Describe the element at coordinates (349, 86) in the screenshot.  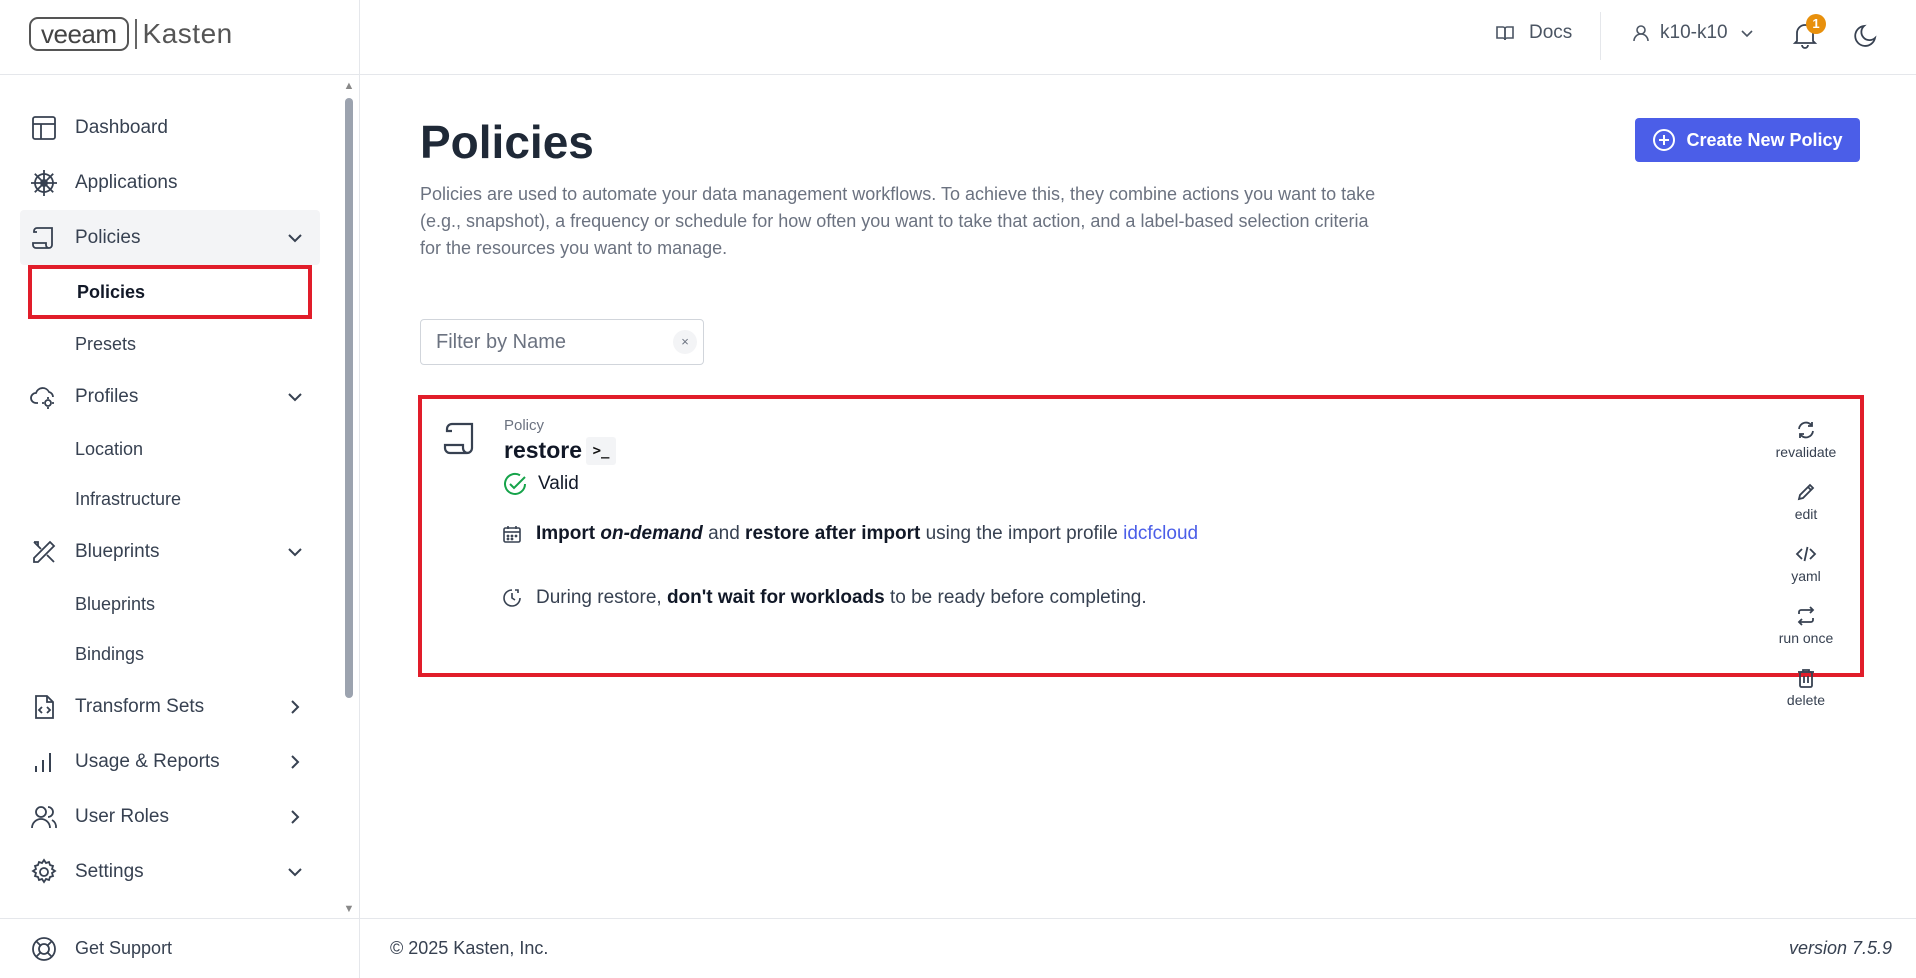
I see `scroll-up-arrow-icon: ▲` at that location.